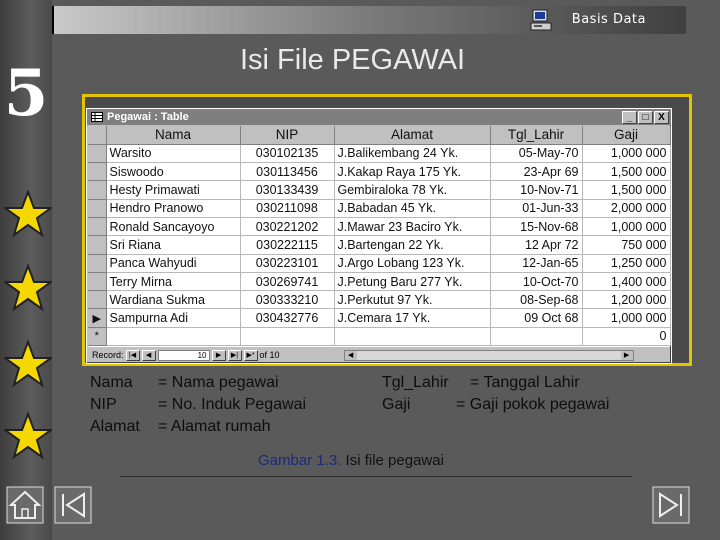  Describe the element at coordinates (536, 154) in the screenshot. I see `cell-tgl-lahir: 05-May-70` at that location.